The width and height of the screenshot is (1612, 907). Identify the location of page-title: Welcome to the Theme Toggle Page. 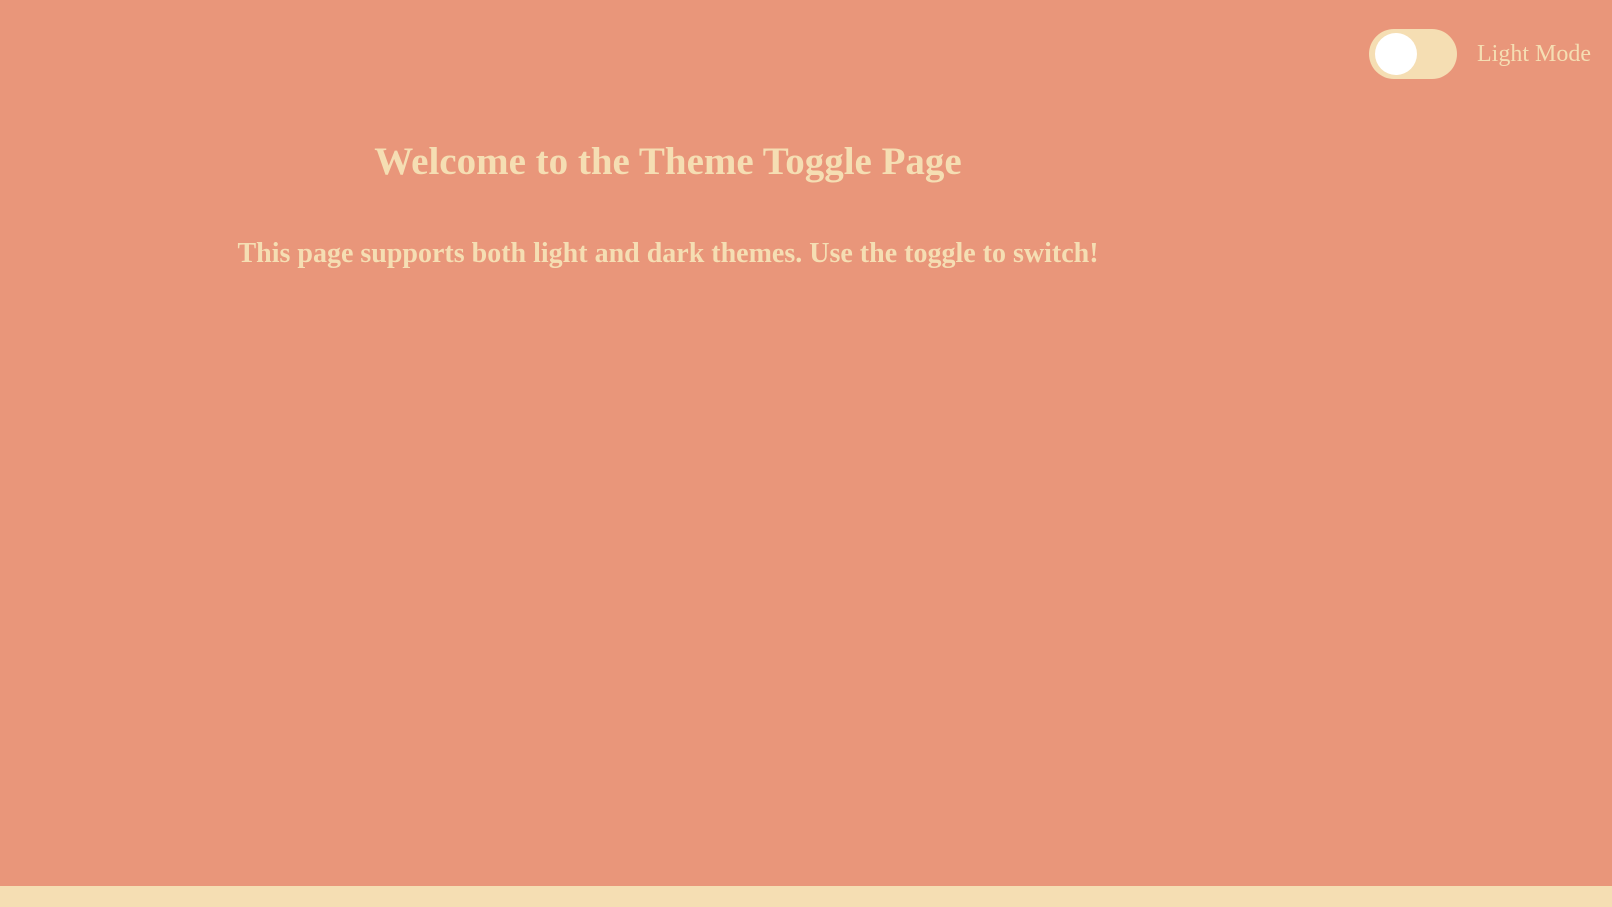
(668, 161).